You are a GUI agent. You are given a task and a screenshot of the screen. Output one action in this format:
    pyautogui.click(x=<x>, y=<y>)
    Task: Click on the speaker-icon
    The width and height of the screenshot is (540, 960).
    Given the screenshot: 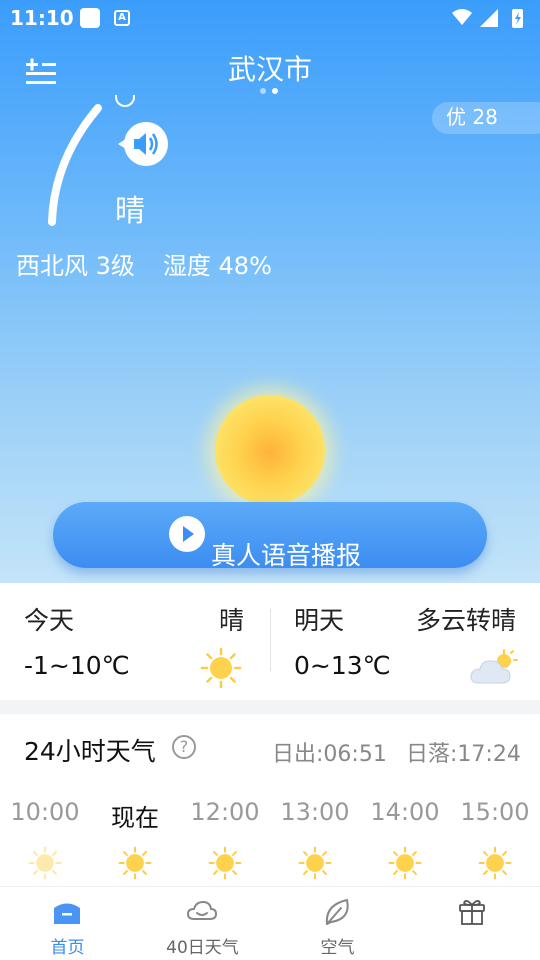 What is the action you would take?
    pyautogui.click(x=143, y=144)
    